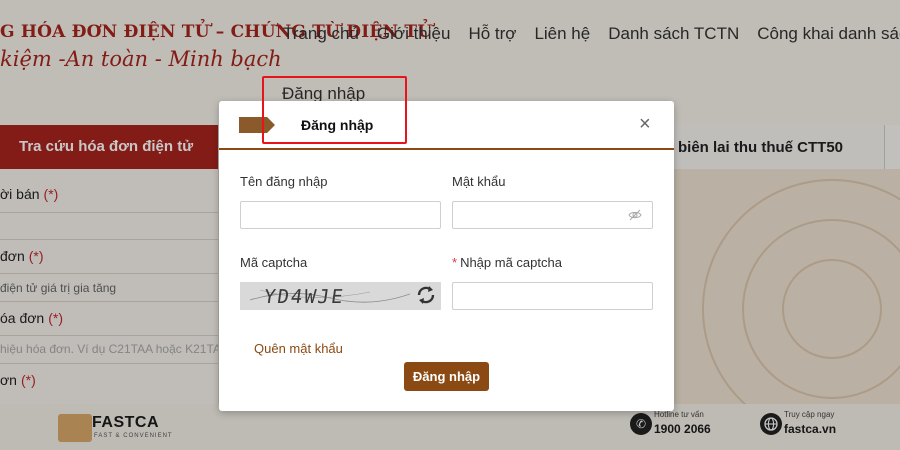 Image resolution: width=900 pixels, height=450 pixels. What do you see at coordinates (340, 215) in the screenshot?
I see `username-input` at bounding box center [340, 215].